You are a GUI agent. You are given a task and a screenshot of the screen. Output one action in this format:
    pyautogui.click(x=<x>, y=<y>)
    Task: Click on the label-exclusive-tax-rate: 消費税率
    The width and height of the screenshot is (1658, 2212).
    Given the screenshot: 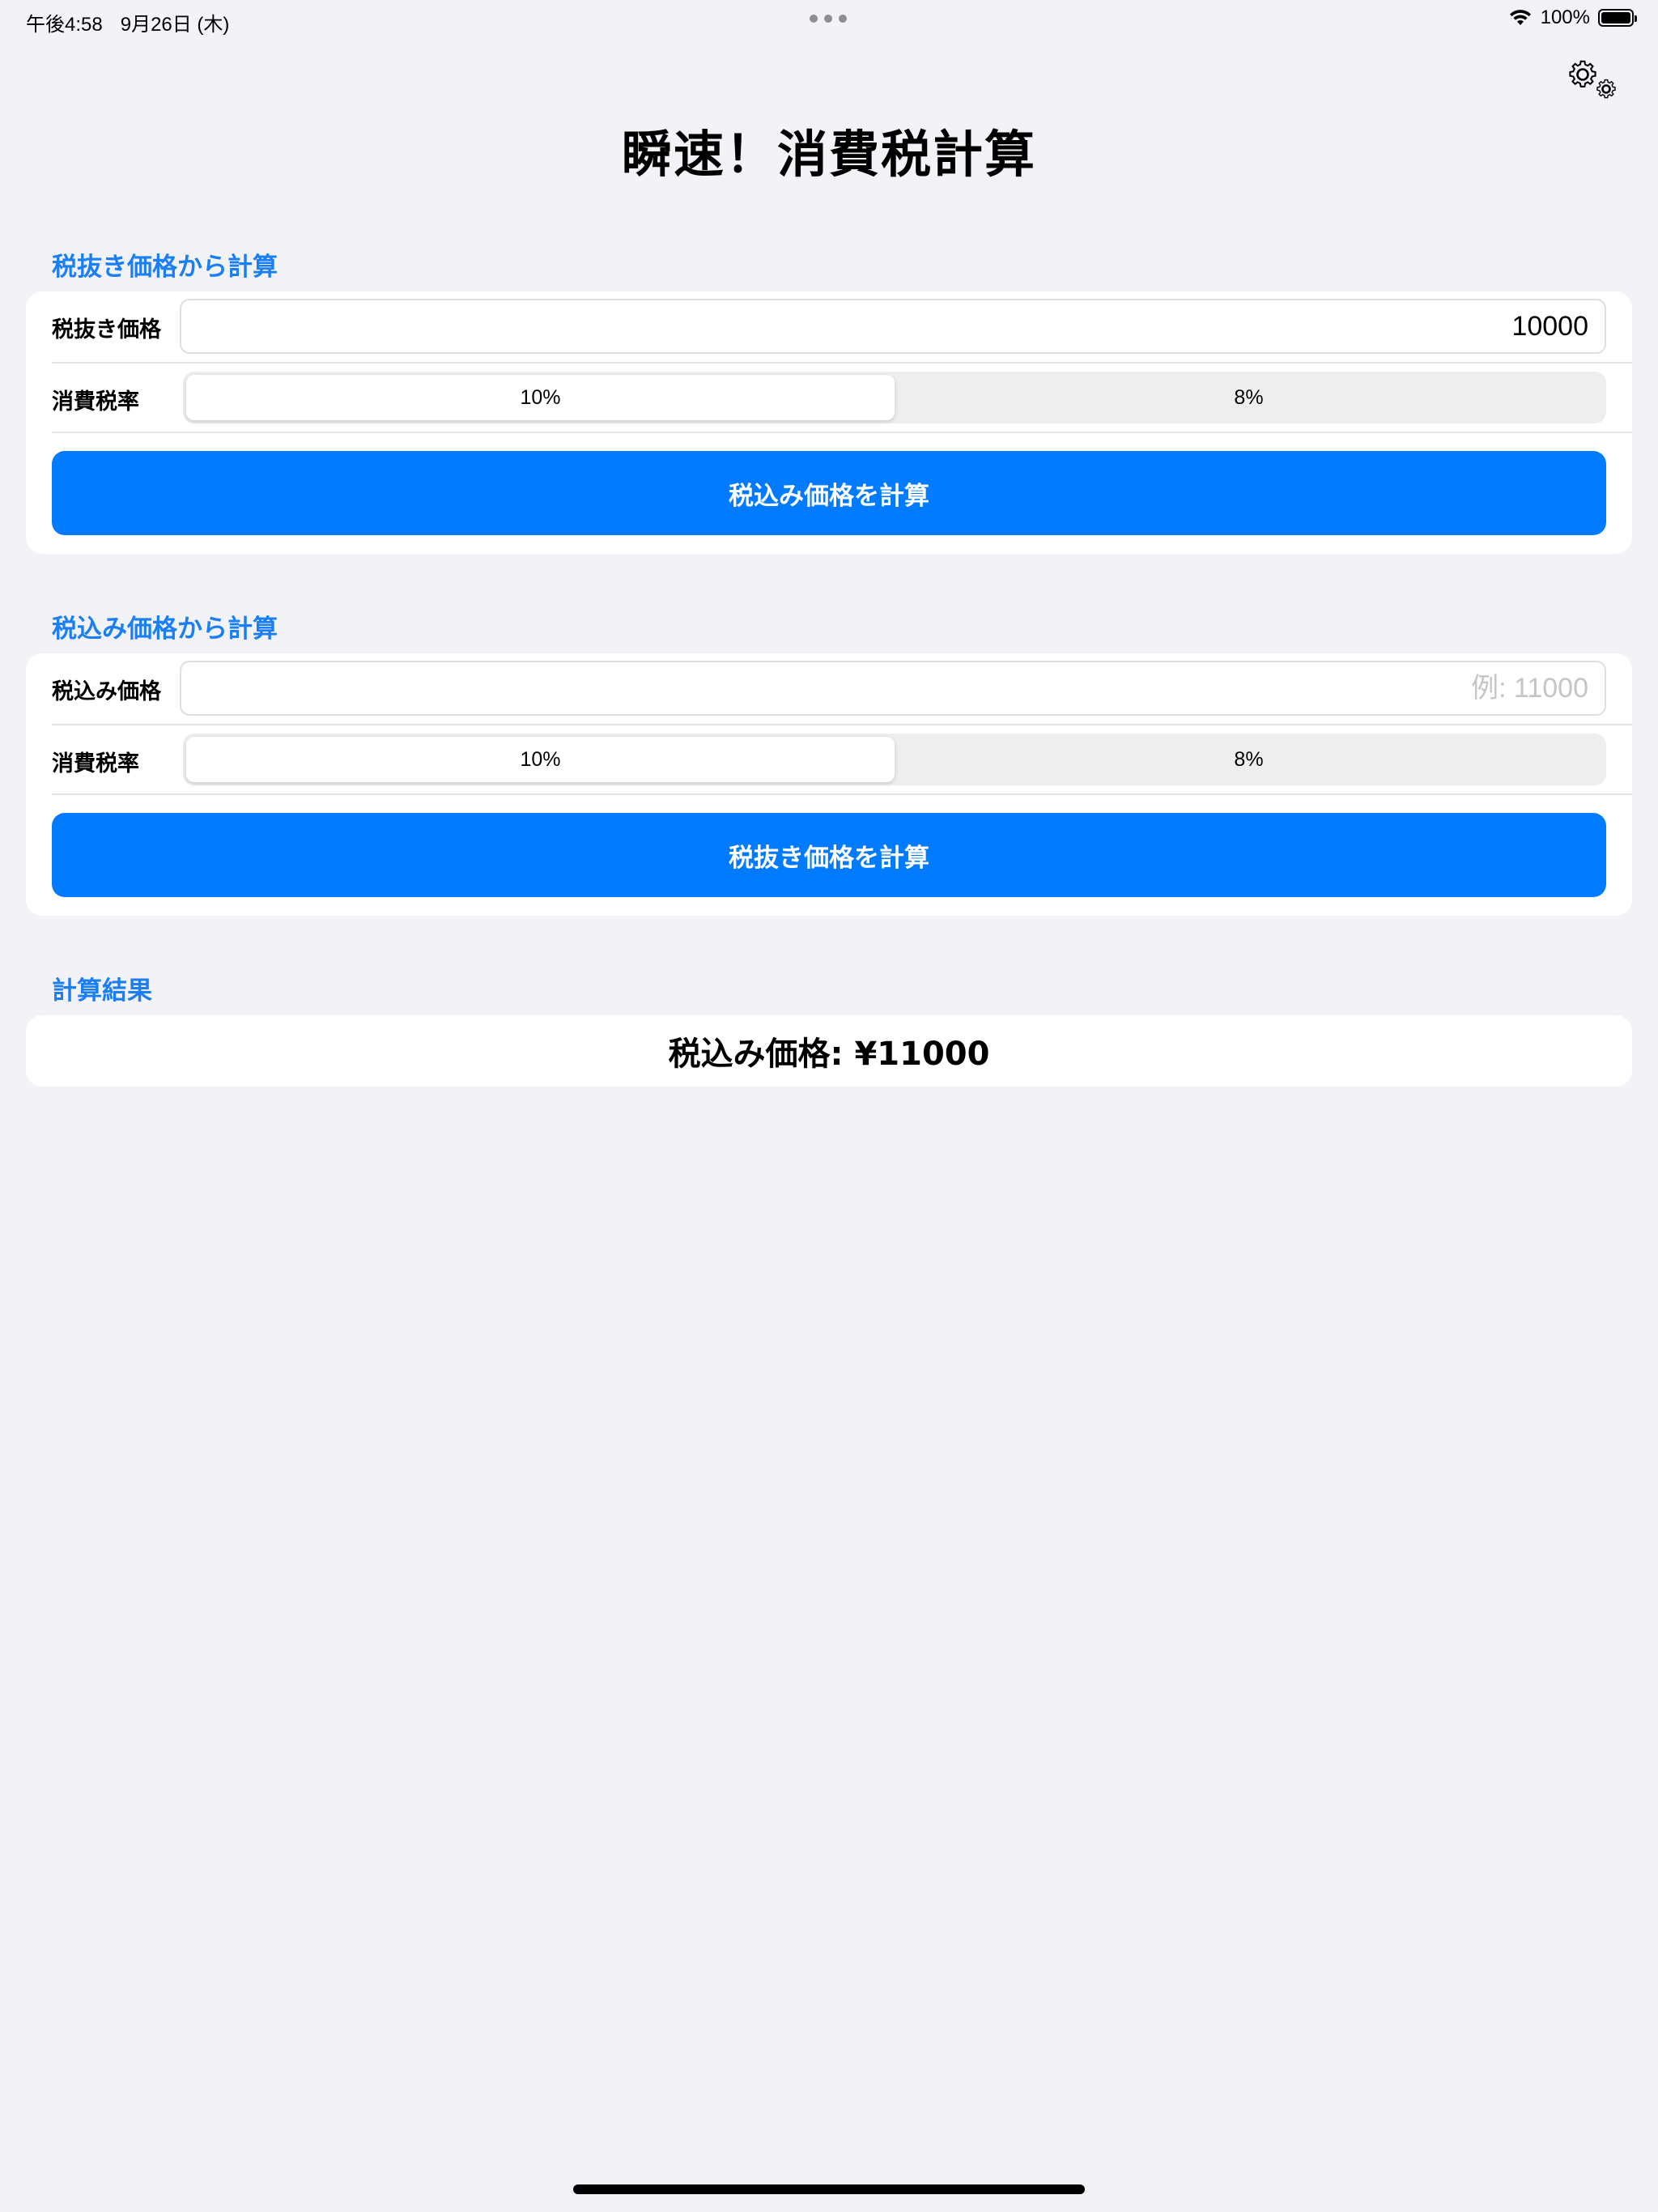 What is the action you would take?
    pyautogui.click(x=95, y=402)
    